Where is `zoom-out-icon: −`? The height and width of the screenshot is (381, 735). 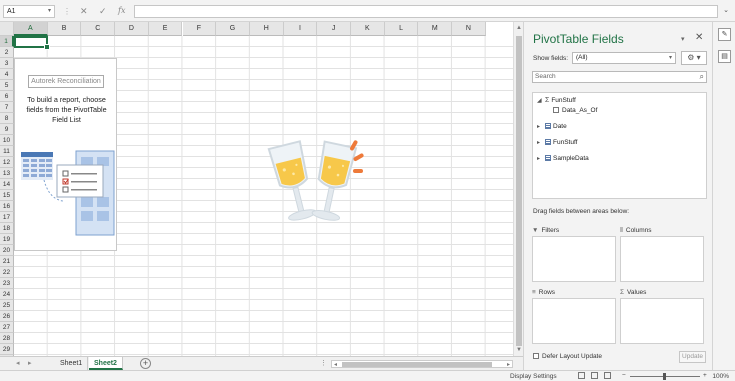
zoom-out-icon: − is located at coordinates (624, 375).